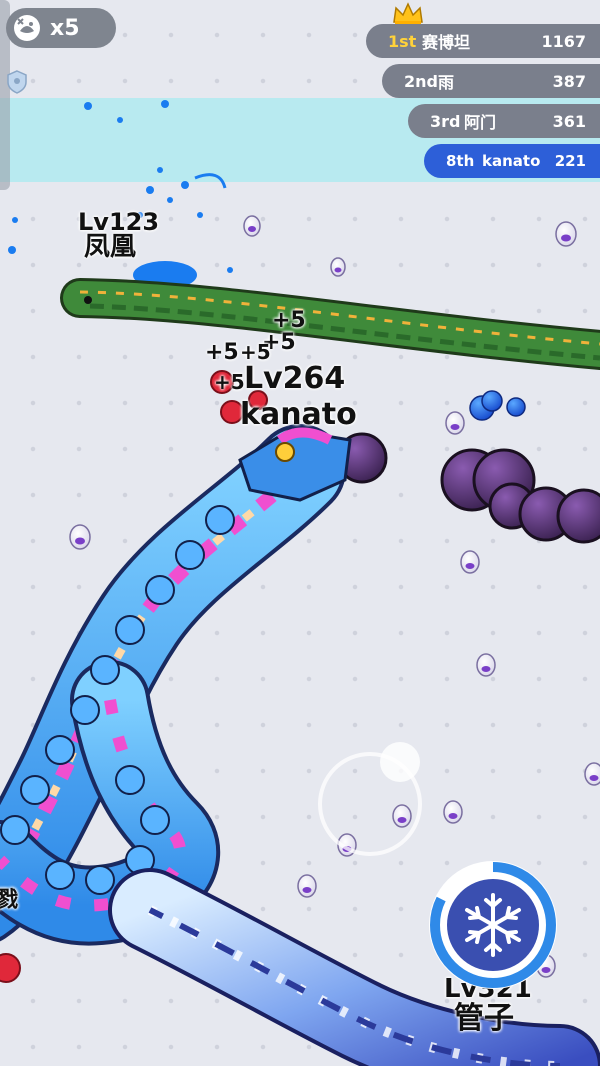 This screenshot has width=600, height=1066. Describe the element at coordinates (497, 405) in the screenshot. I see `blue-orbs` at that location.